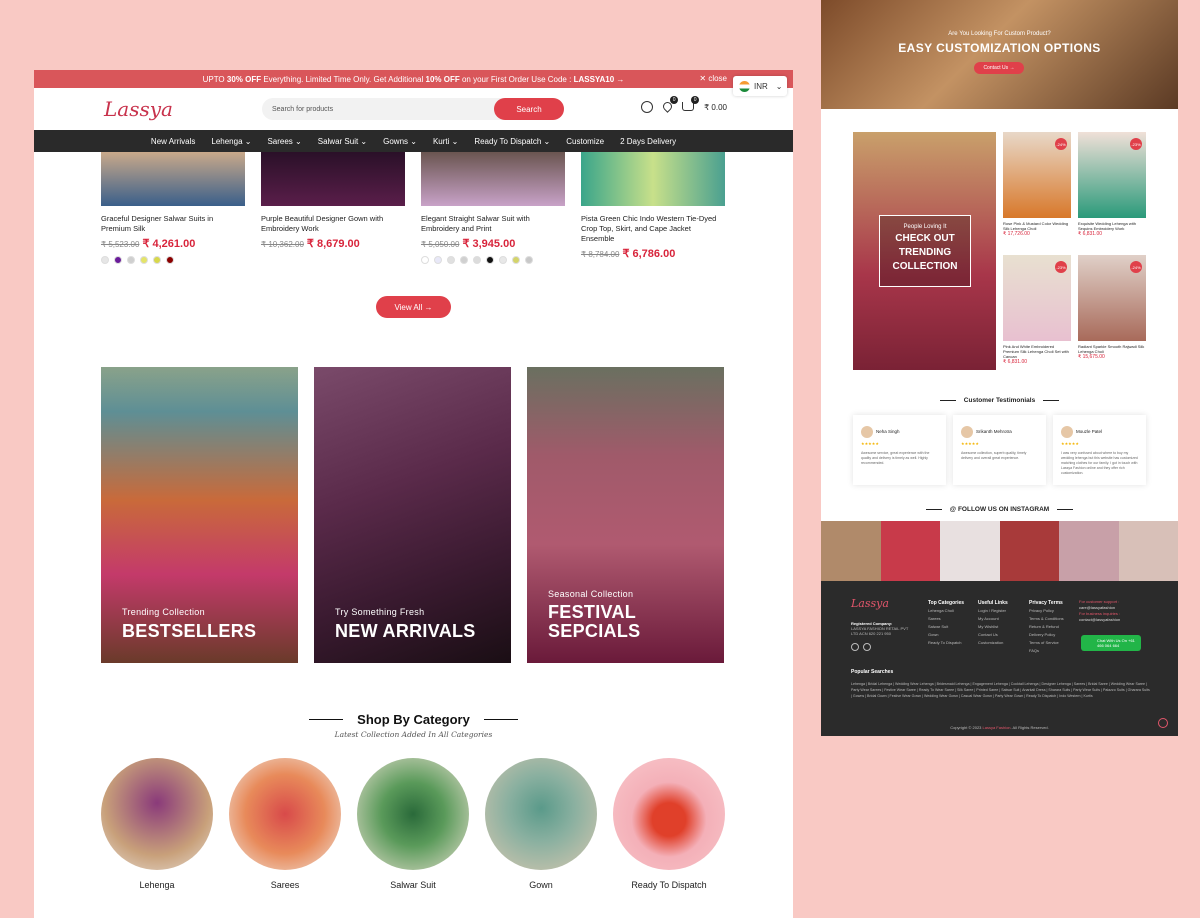 The width and height of the screenshot is (1200, 918). What do you see at coordinates (867, 647) in the screenshot?
I see `instagram-icon` at bounding box center [867, 647].